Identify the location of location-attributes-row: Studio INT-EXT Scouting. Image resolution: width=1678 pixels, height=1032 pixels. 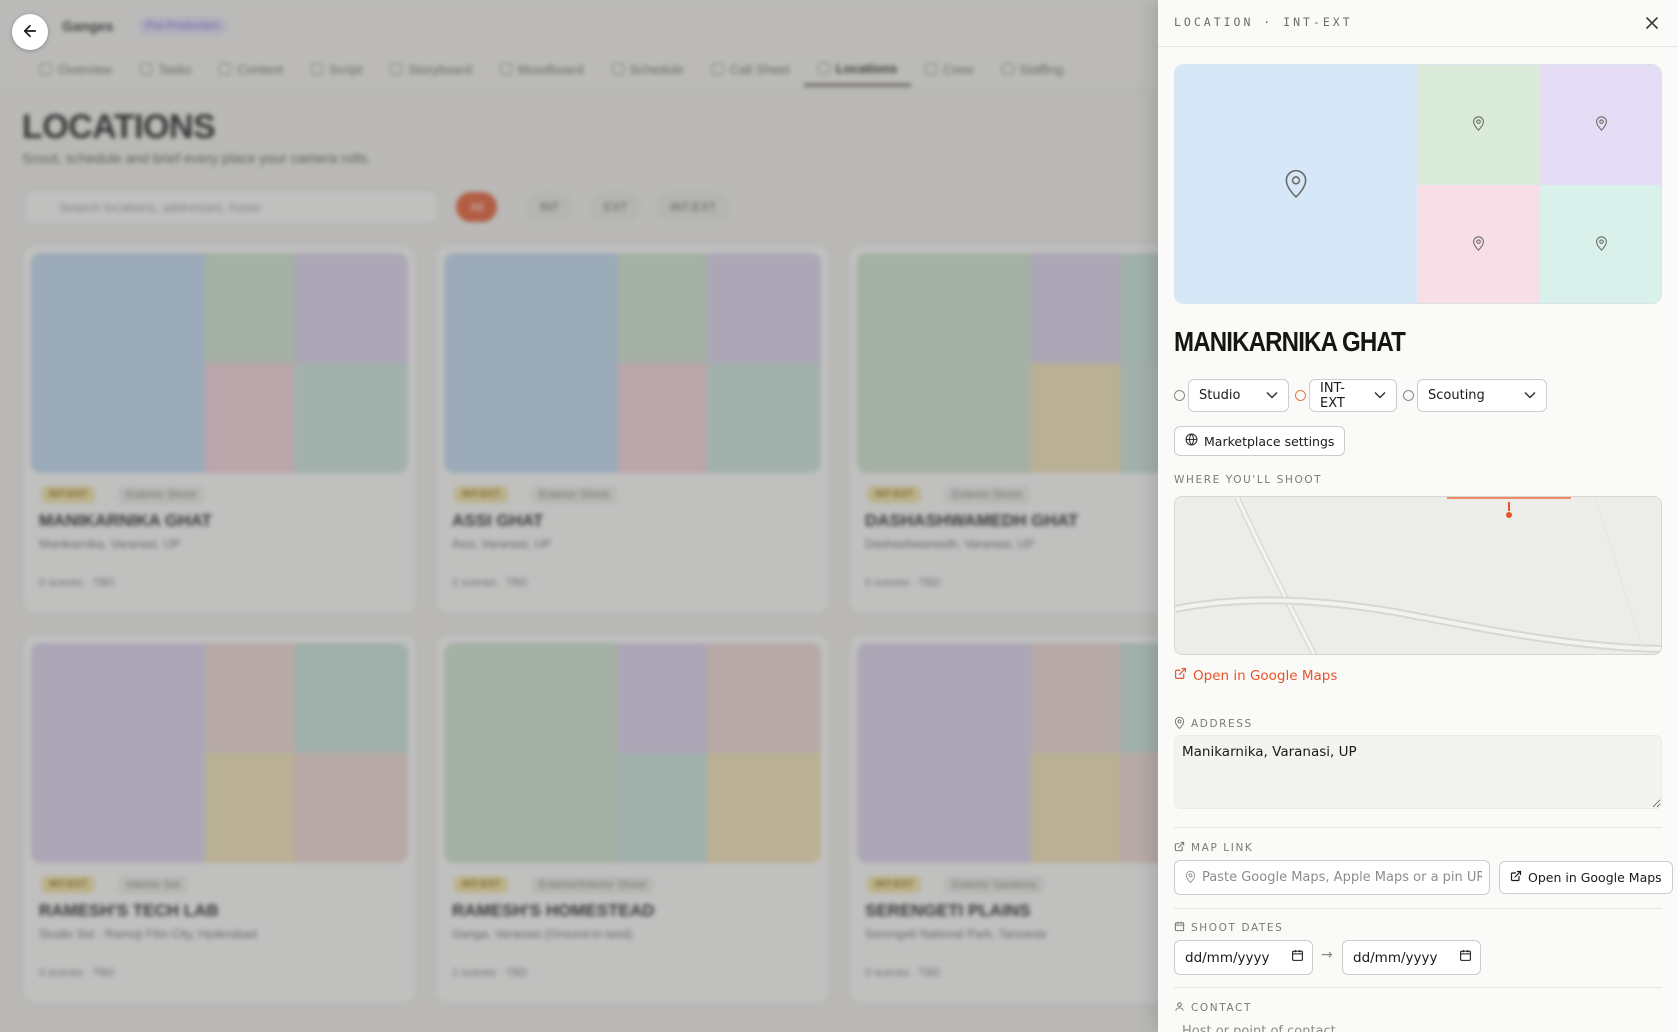
(1363, 395).